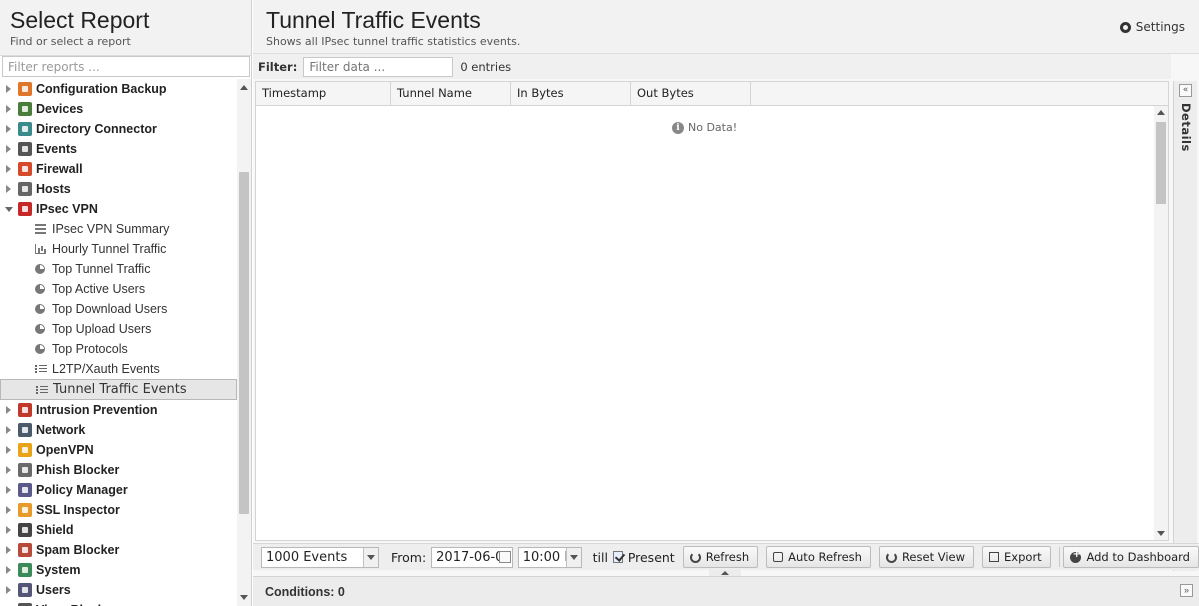 The width and height of the screenshot is (1199, 606). I want to click on hosts-app-icon, so click(25, 189).